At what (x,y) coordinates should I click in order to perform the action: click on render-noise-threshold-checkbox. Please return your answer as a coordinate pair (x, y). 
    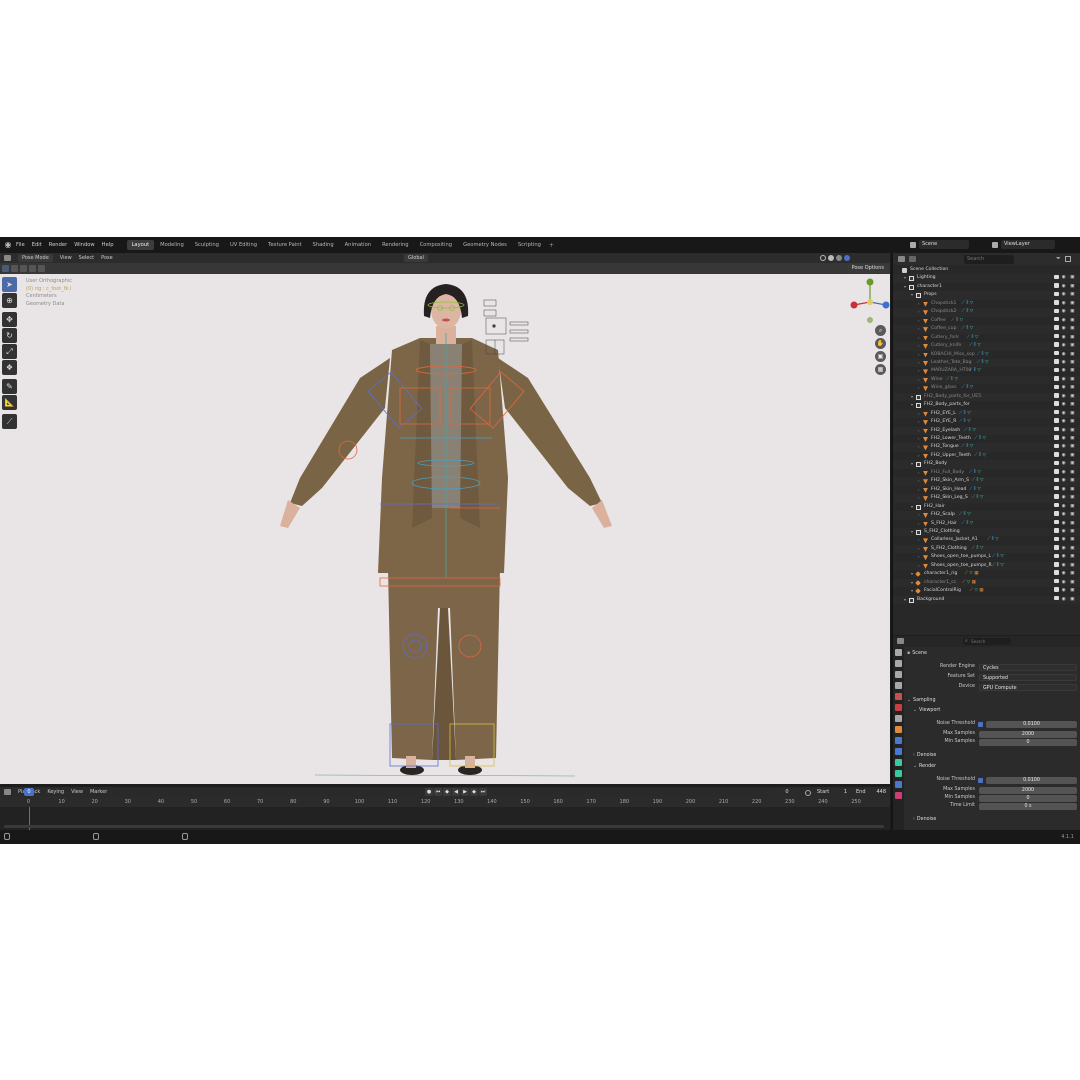
    Looking at the image, I should click on (980, 780).